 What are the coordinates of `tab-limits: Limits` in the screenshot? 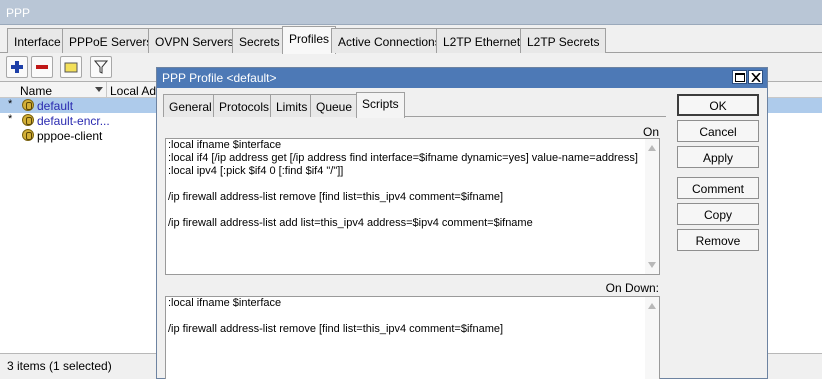 It's located at (292, 105).